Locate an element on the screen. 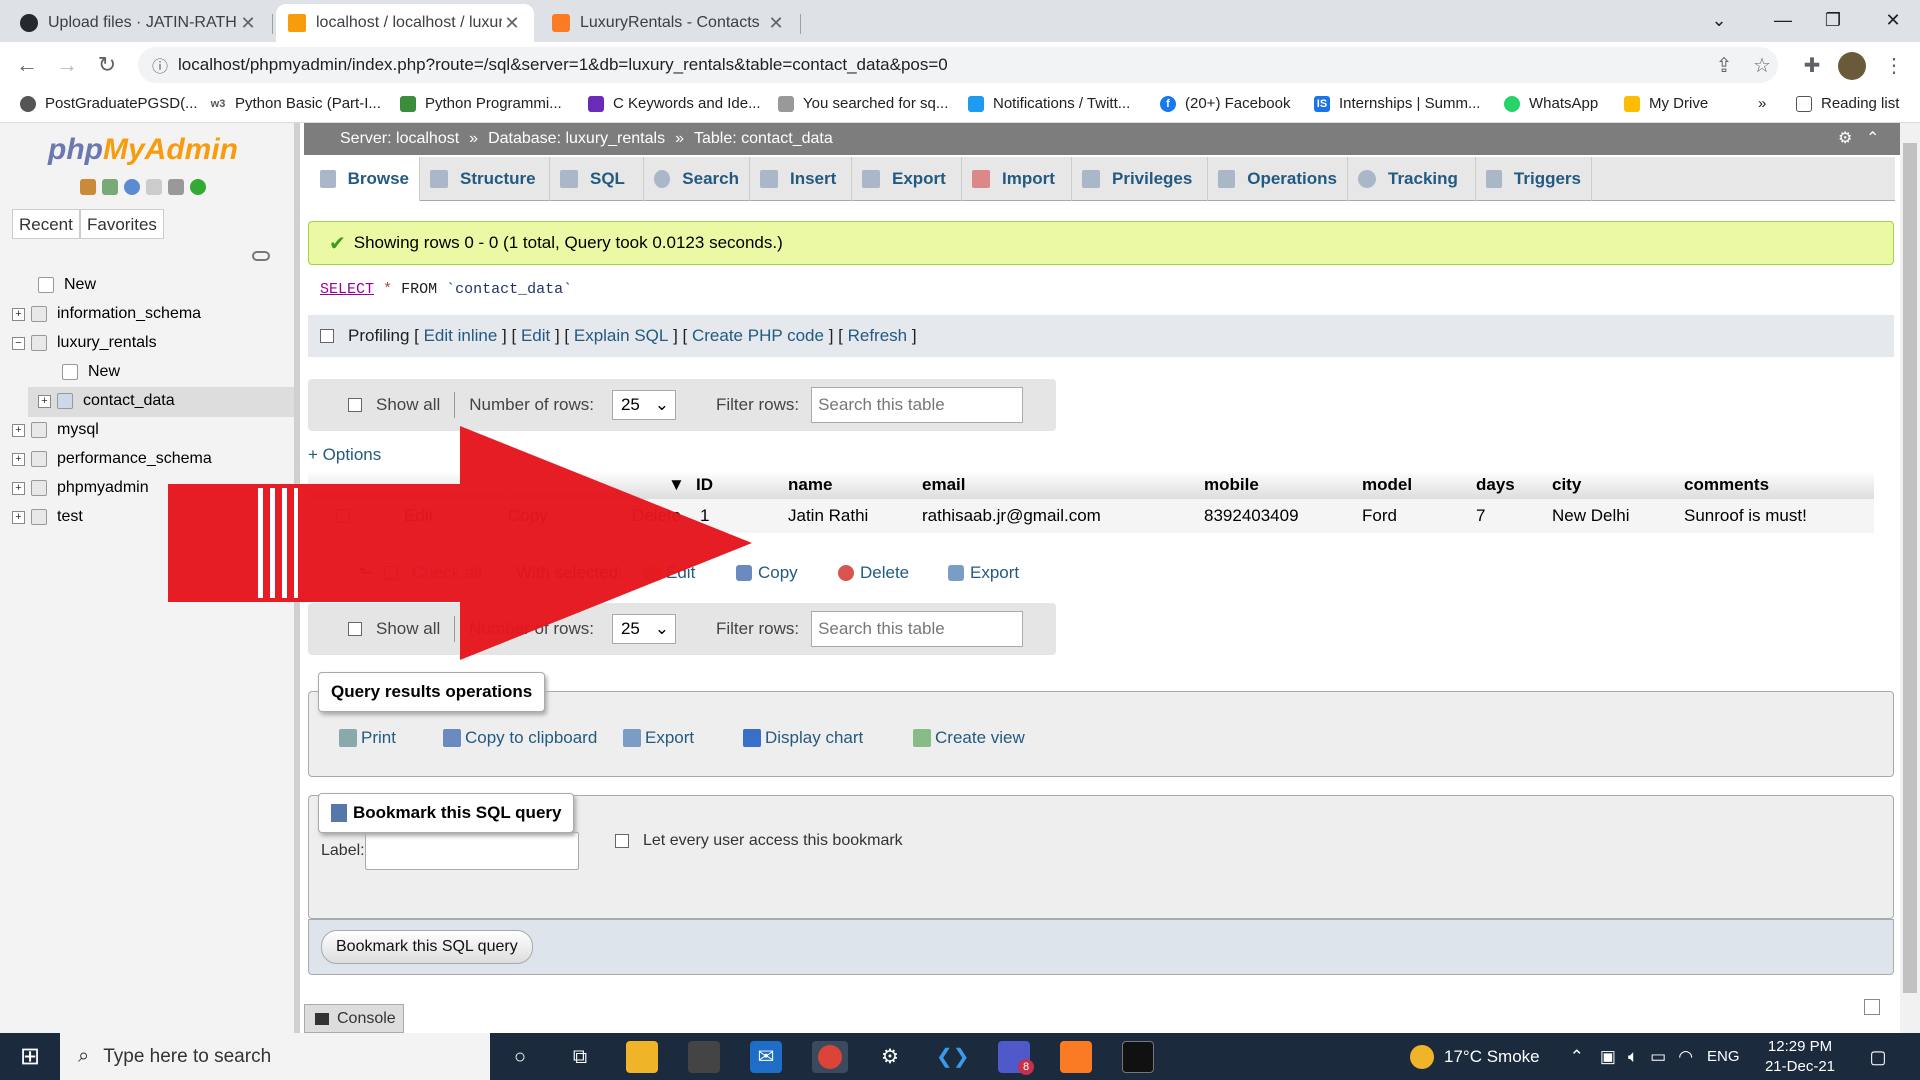 This screenshot has height=1080, width=1920. tree-item-test: + test is located at coordinates (47, 517).